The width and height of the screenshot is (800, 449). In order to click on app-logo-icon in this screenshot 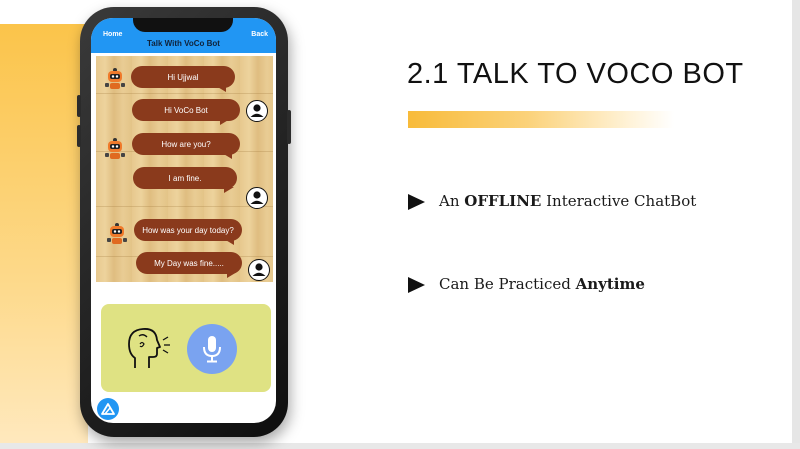, I will do `click(108, 409)`.